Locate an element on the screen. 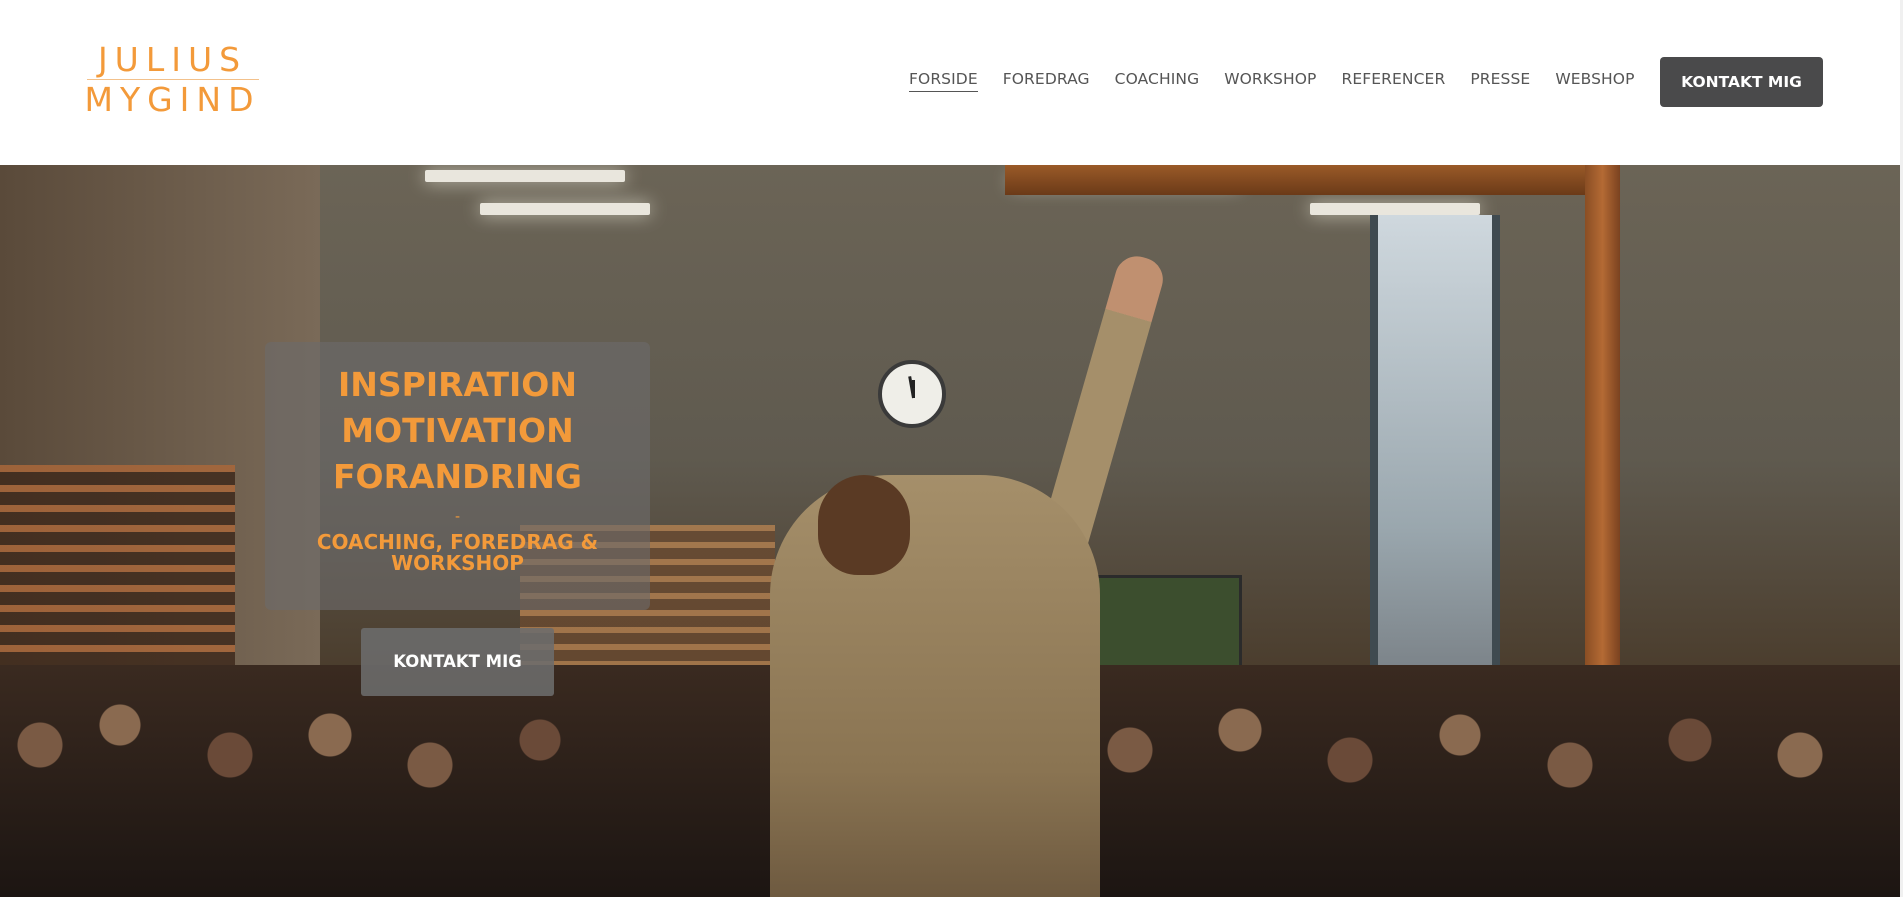  nav-item-presse: PRESSE is located at coordinates (1500, 81).